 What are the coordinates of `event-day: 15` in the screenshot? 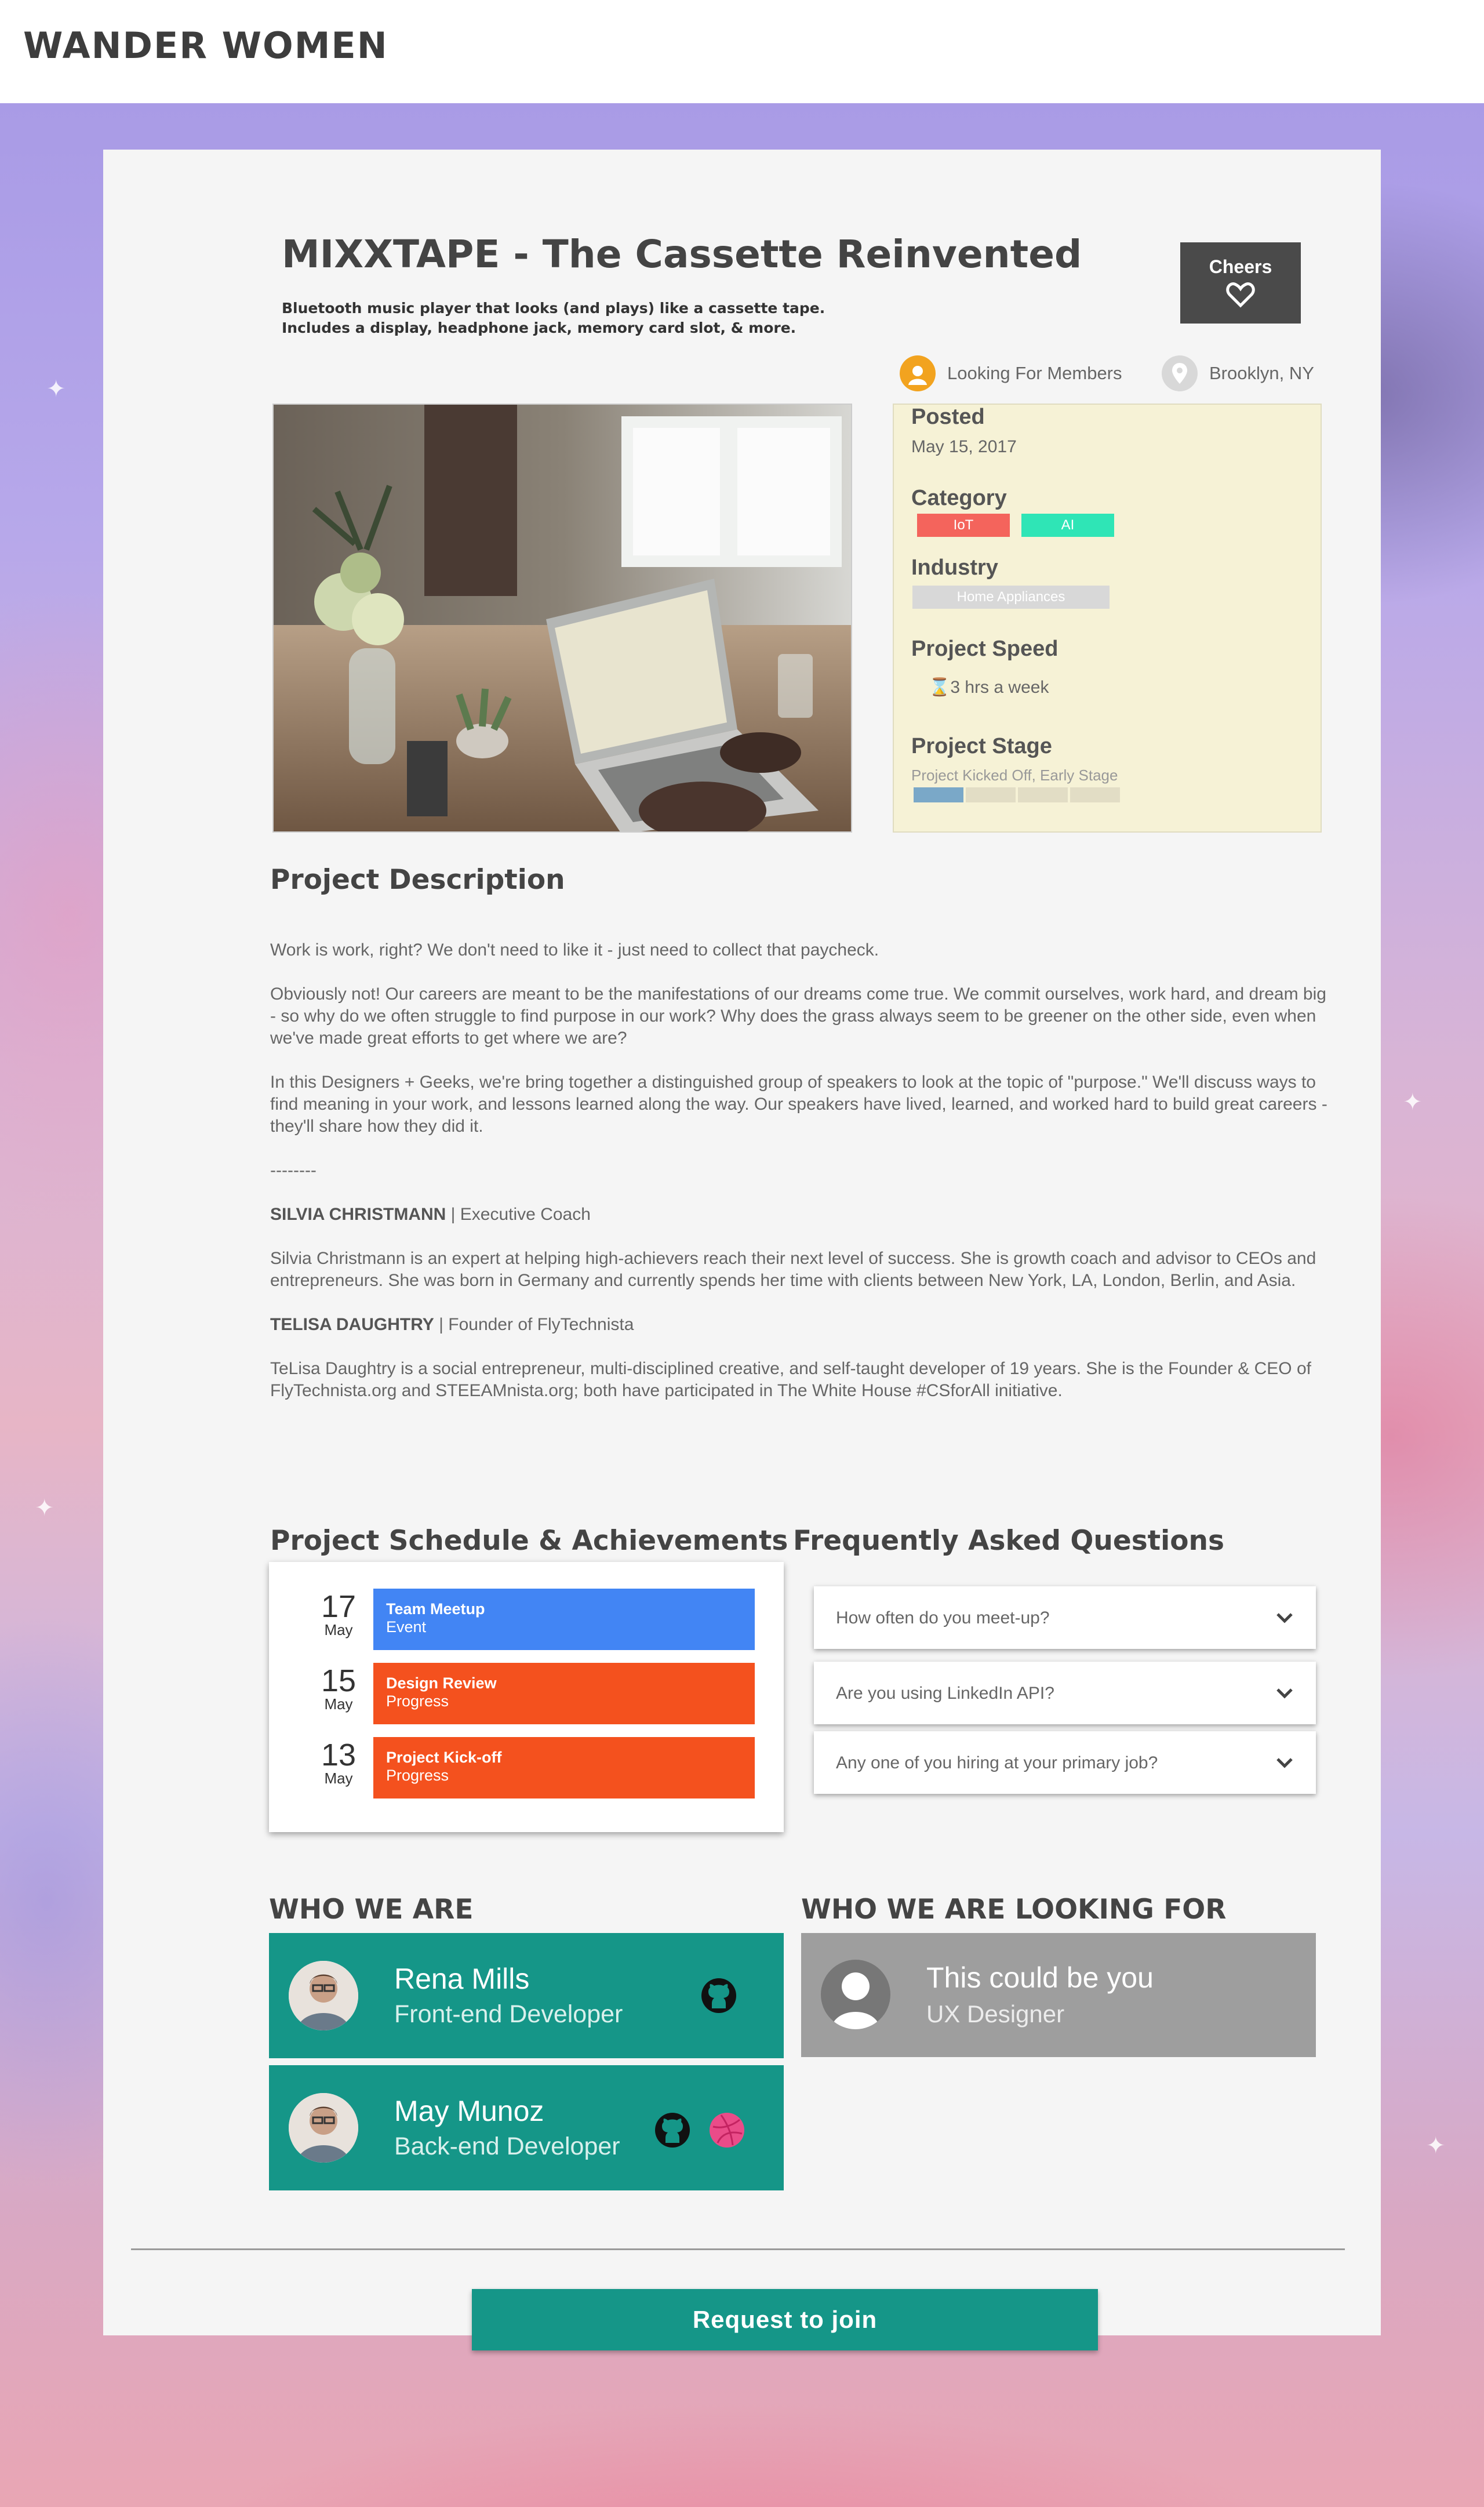 It's located at (339, 1681).